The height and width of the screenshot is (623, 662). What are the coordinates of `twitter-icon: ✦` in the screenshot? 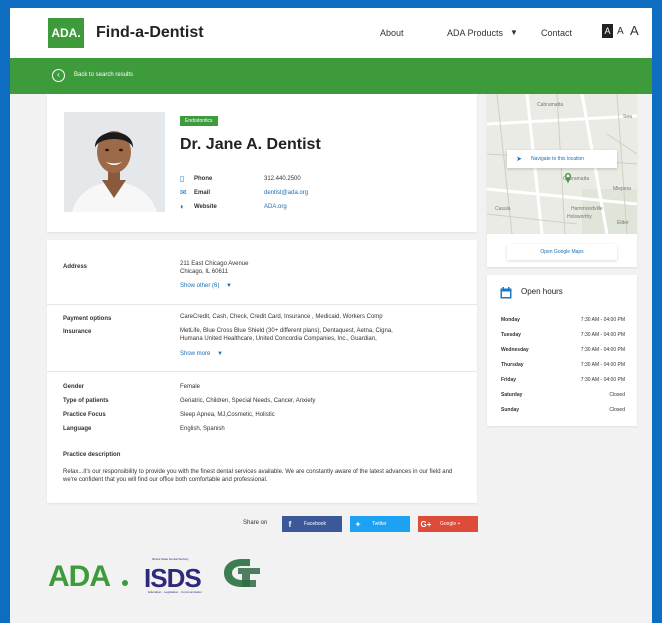 It's located at (358, 524).